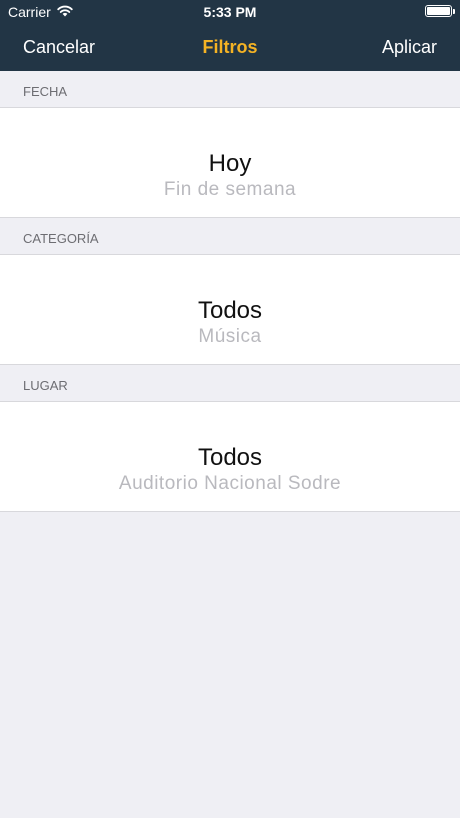 The width and height of the screenshot is (460, 818). I want to click on date-picker: Hoy Fin de semana, so click(230, 162).